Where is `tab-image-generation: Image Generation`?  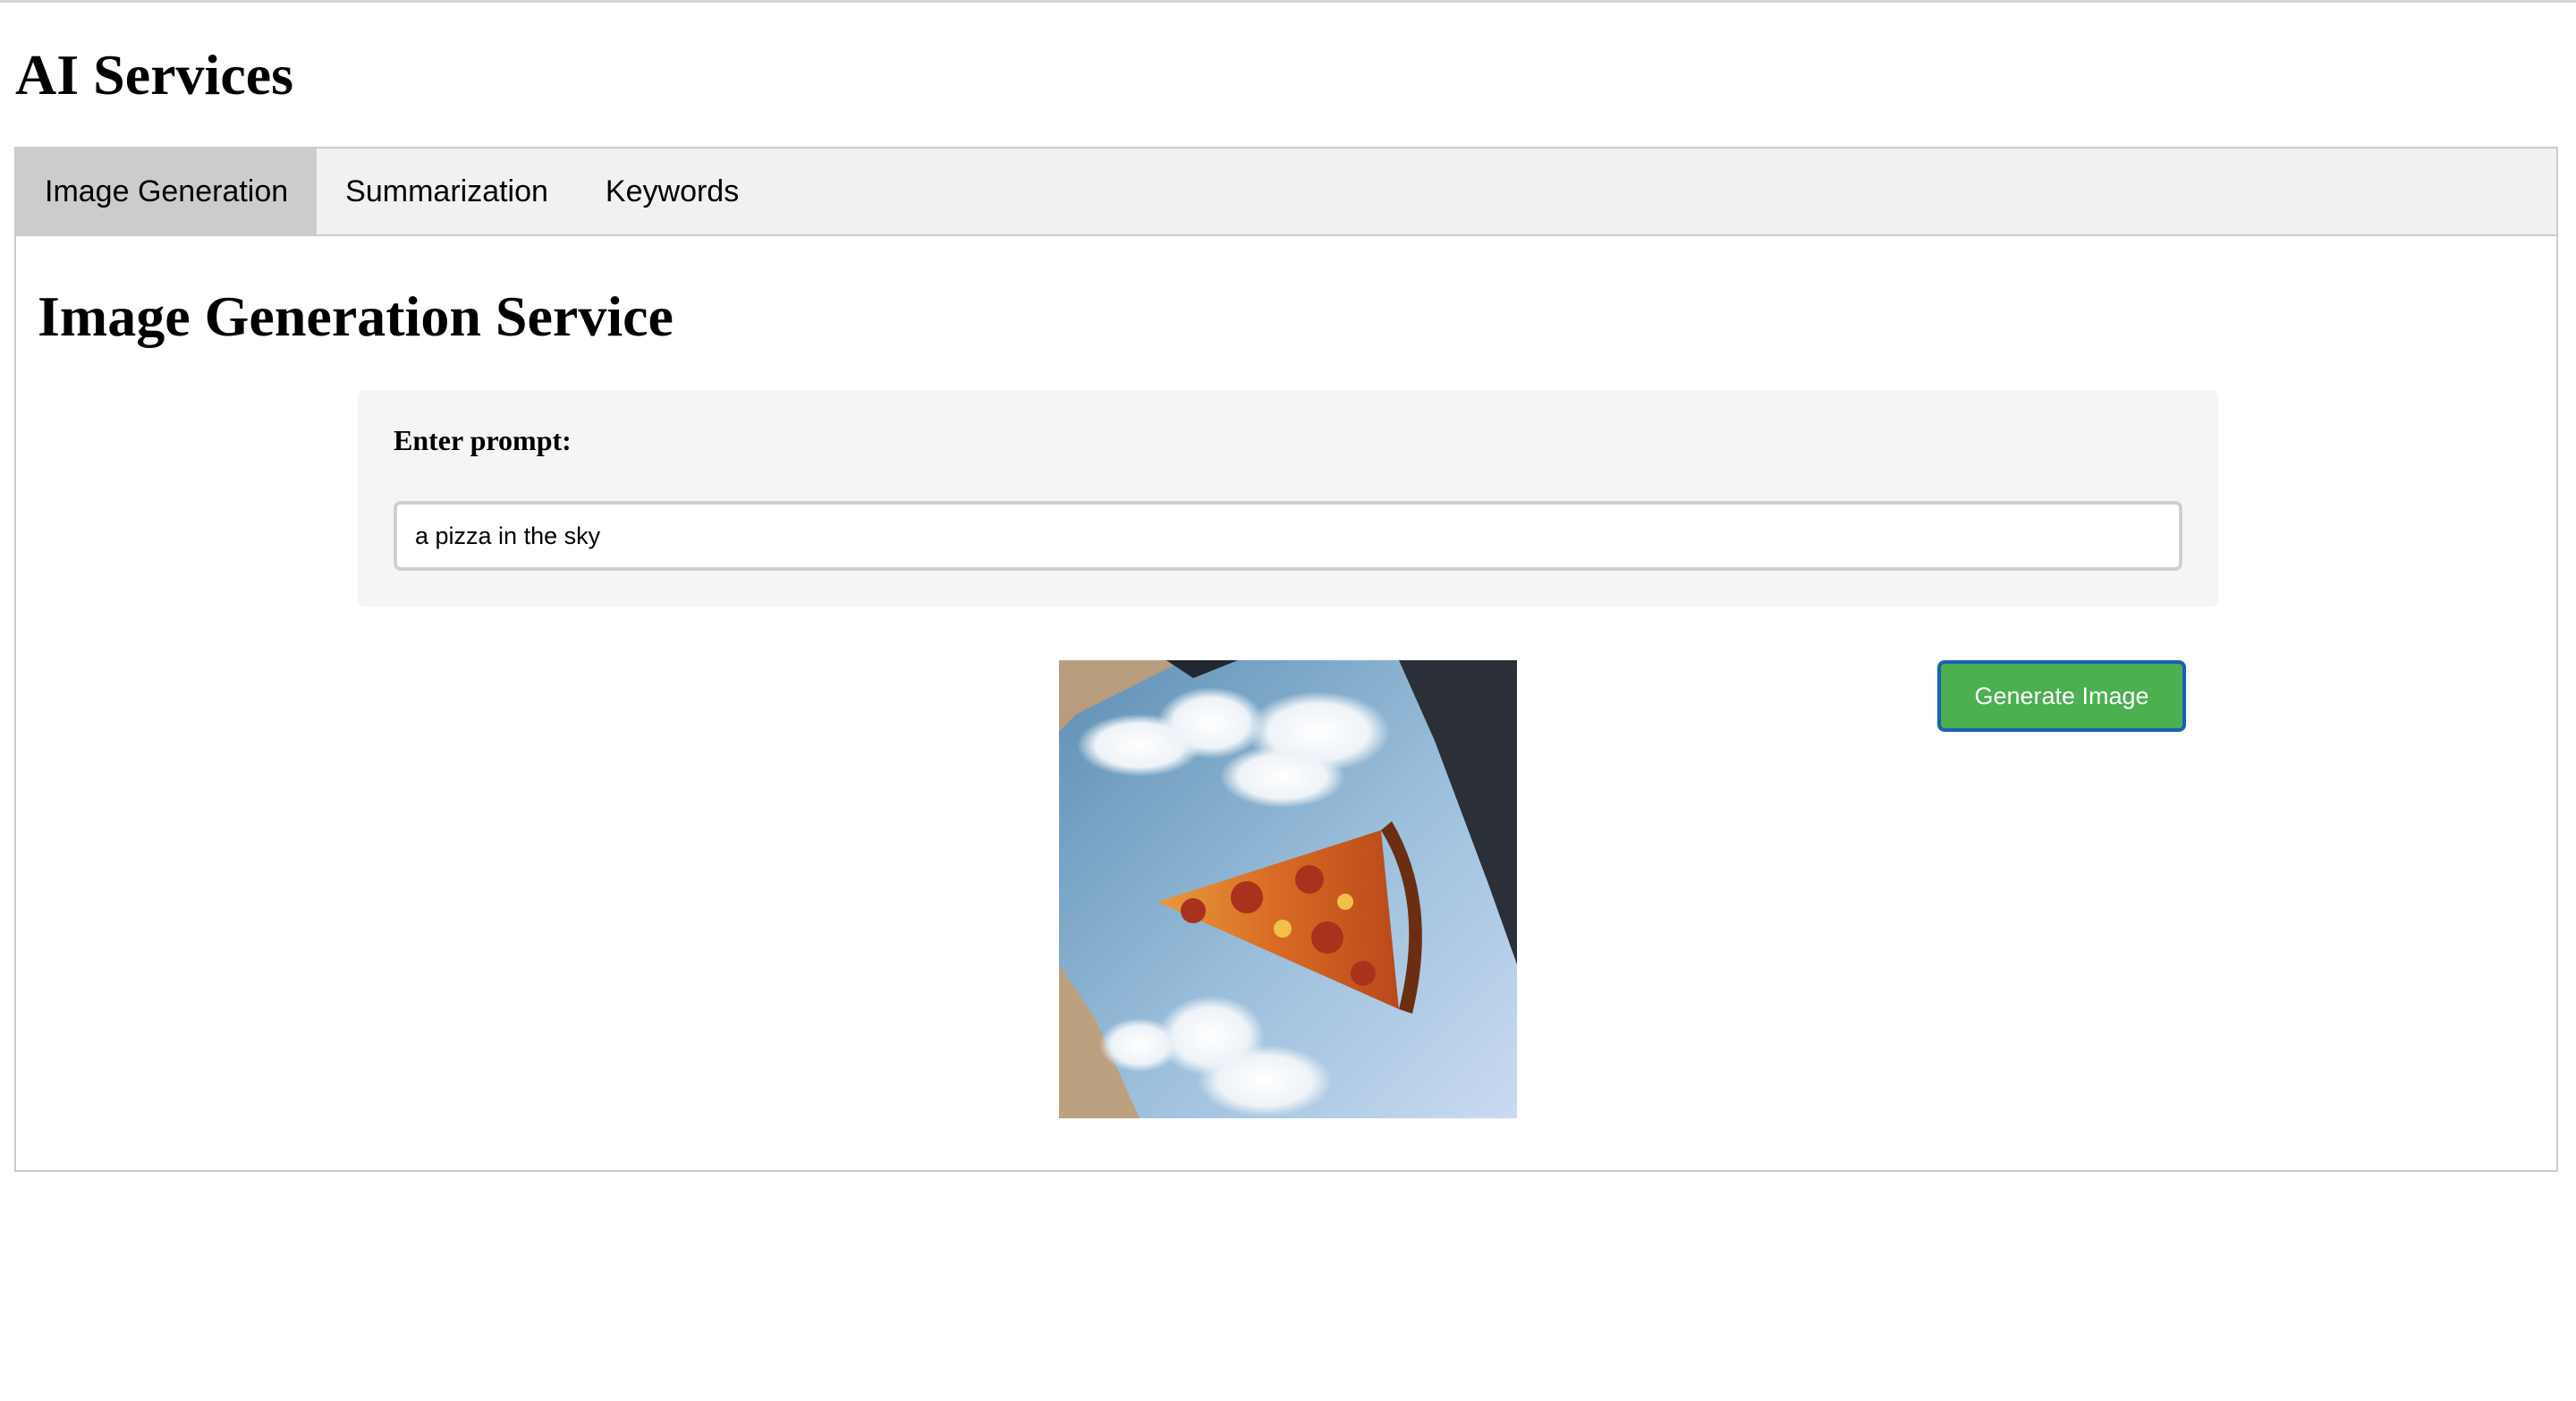
tab-image-generation: Image Generation is located at coordinates (167, 191).